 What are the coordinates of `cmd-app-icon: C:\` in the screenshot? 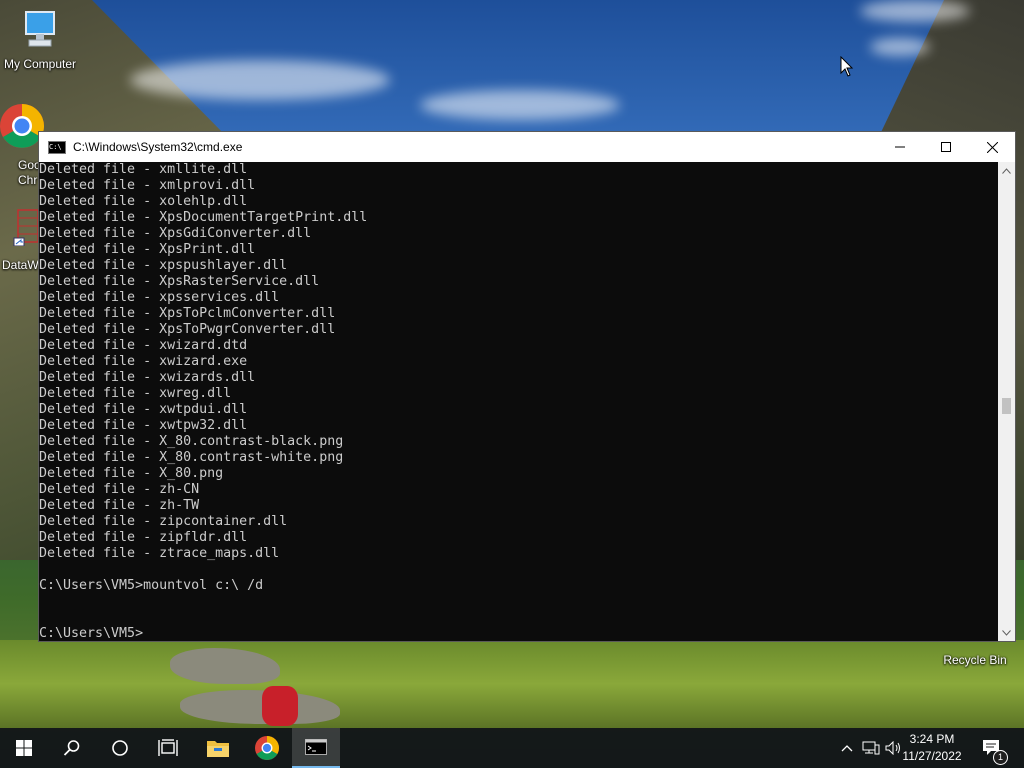 It's located at (57, 147).